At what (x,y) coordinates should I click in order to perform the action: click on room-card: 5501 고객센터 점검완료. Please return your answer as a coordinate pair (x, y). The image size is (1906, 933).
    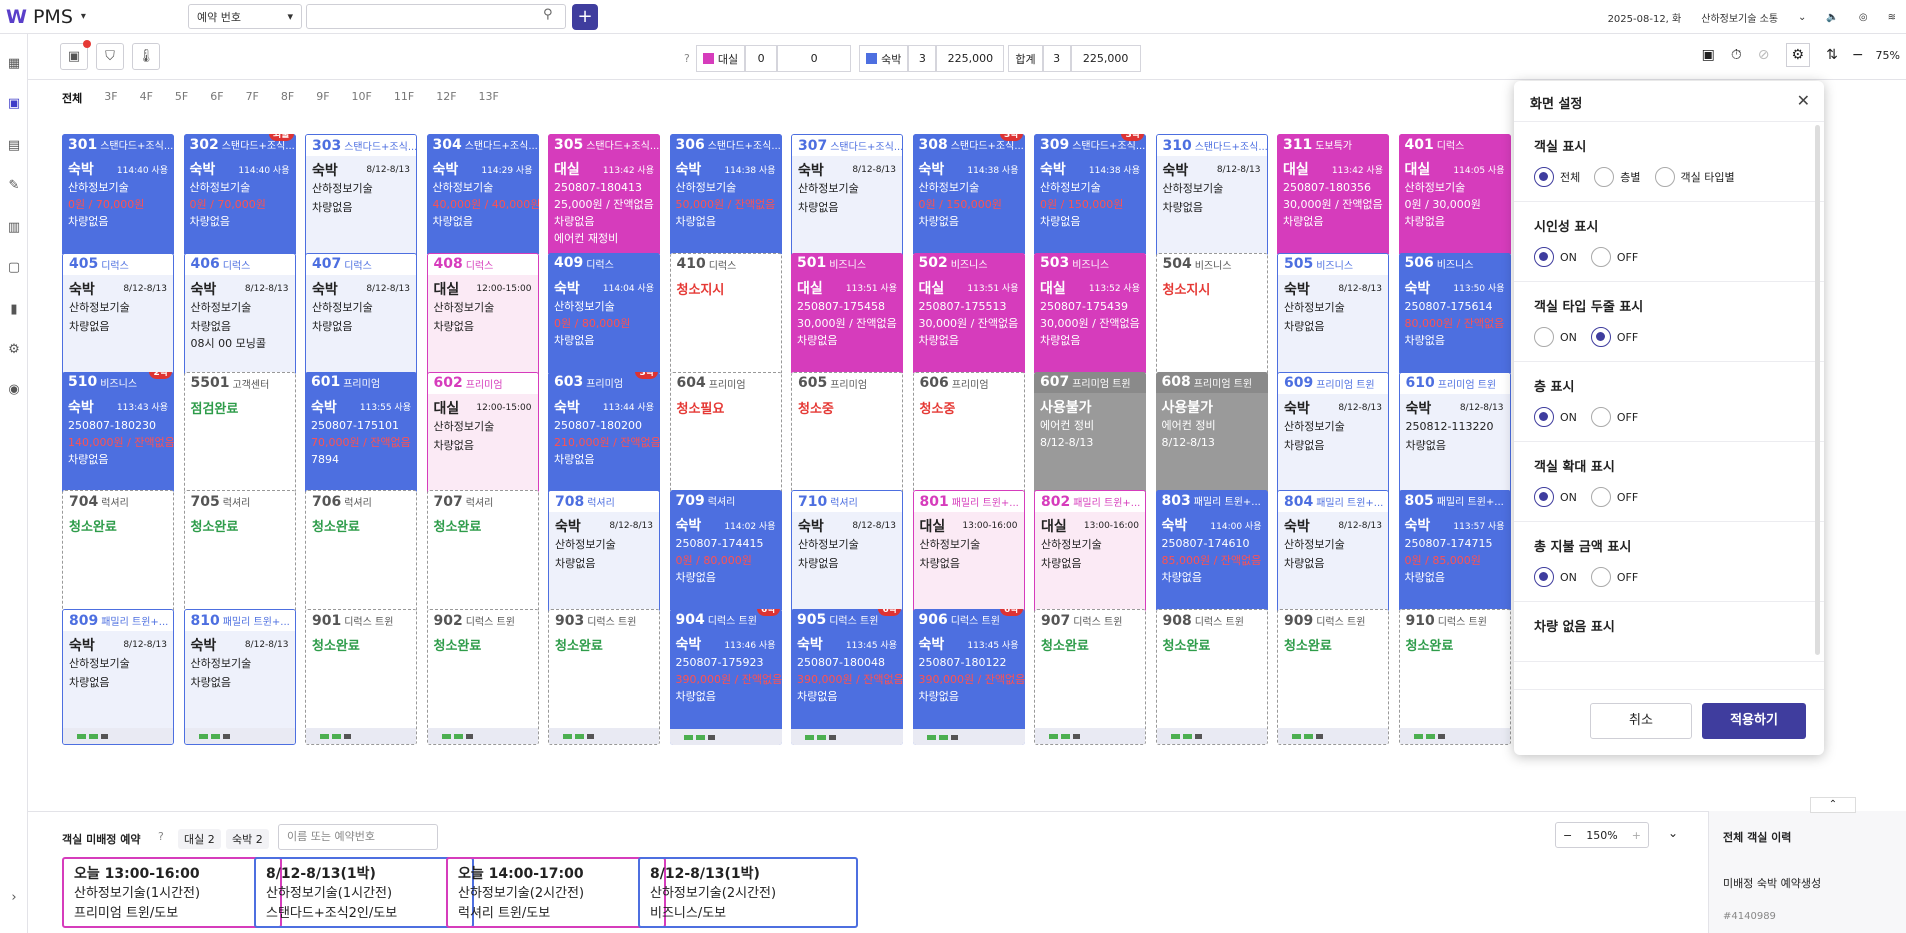
    Looking at the image, I should click on (239, 439).